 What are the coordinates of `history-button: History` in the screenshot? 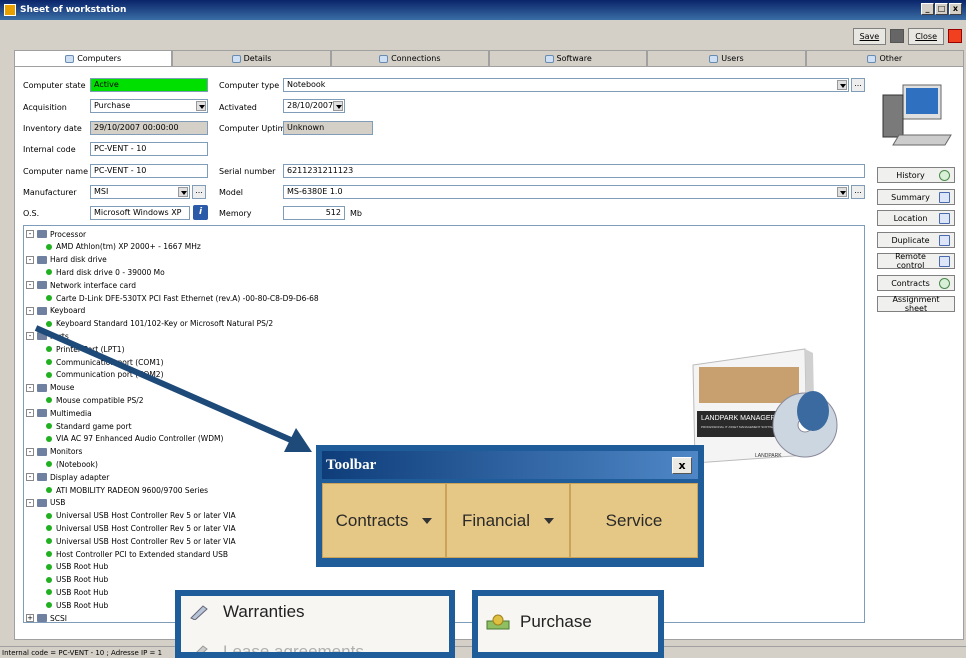 It's located at (916, 175).